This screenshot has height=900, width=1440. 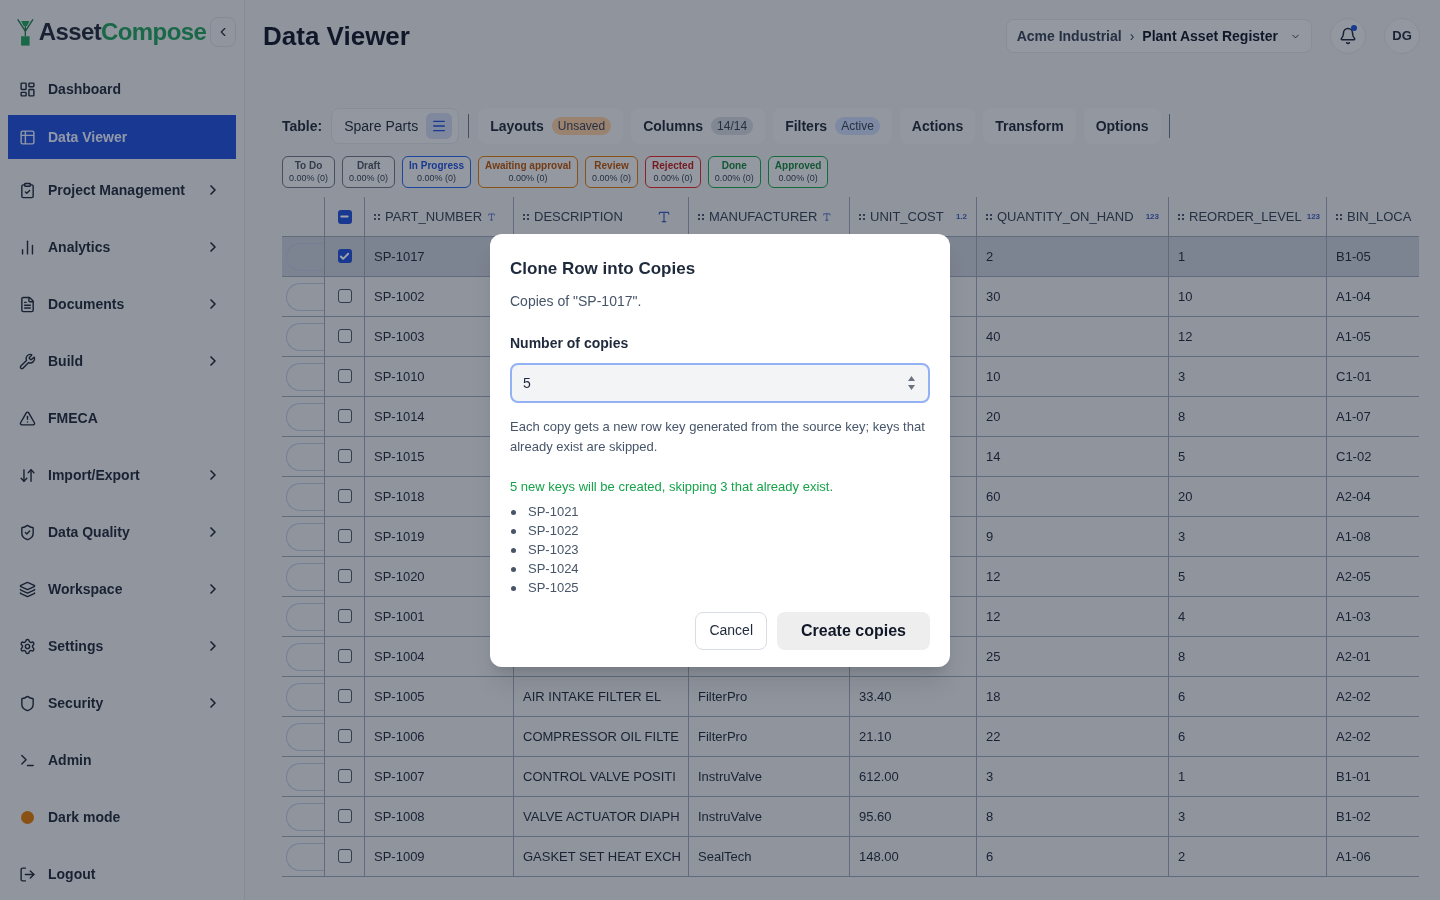 I want to click on number-type-label: 1.2, so click(x=961, y=216).